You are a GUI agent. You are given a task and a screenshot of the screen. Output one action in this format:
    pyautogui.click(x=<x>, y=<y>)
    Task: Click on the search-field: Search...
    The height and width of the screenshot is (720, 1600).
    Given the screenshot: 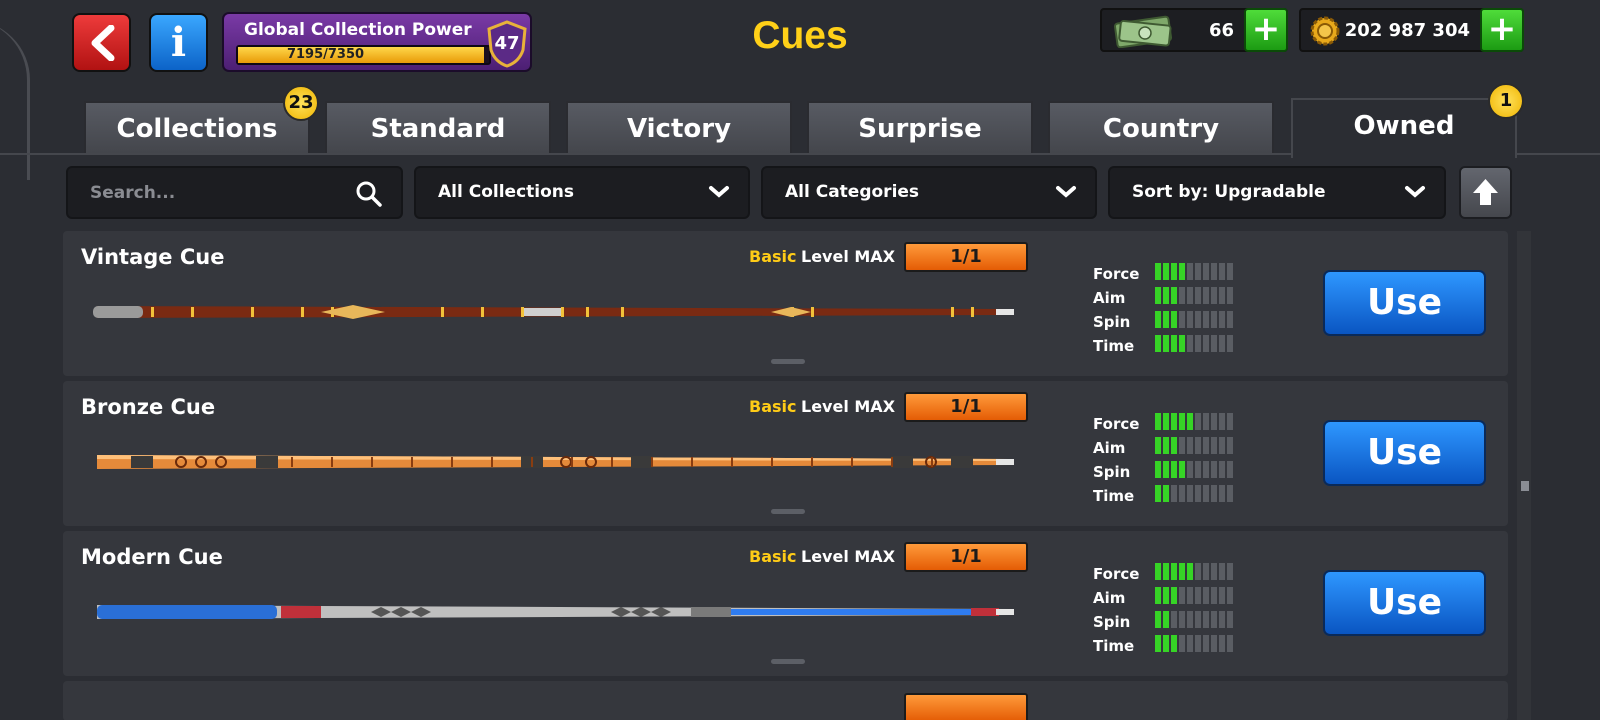 What is the action you would take?
    pyautogui.click(x=234, y=192)
    